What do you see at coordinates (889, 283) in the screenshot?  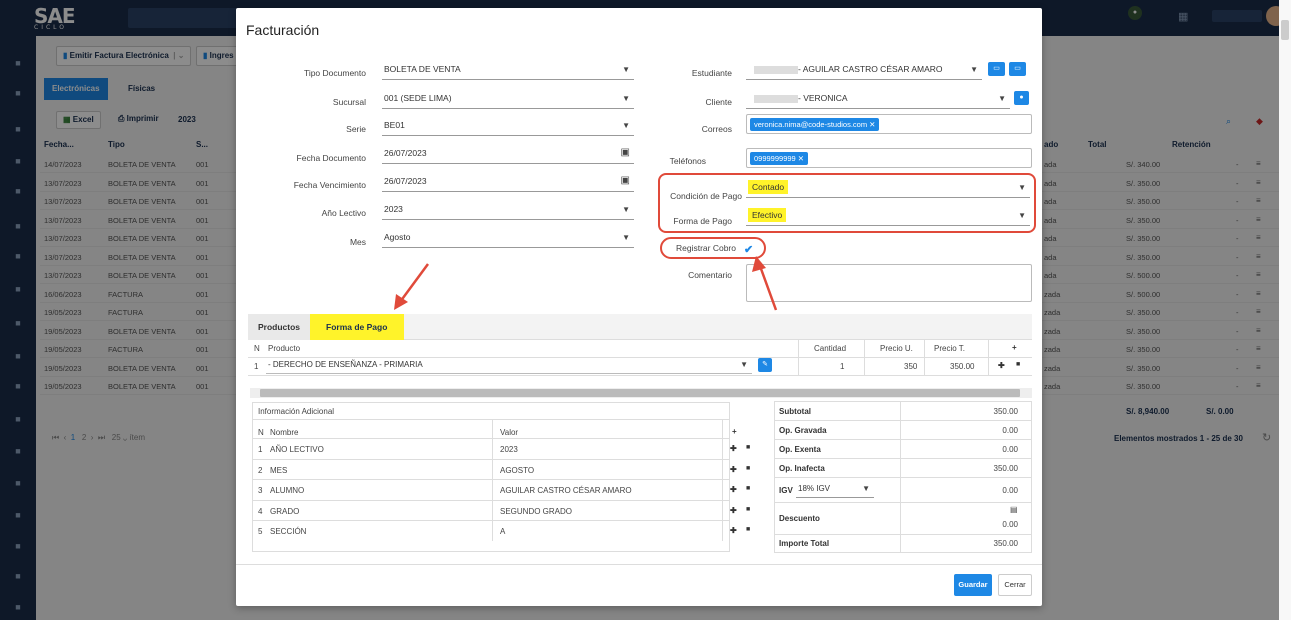 I see `comentario-textarea` at bounding box center [889, 283].